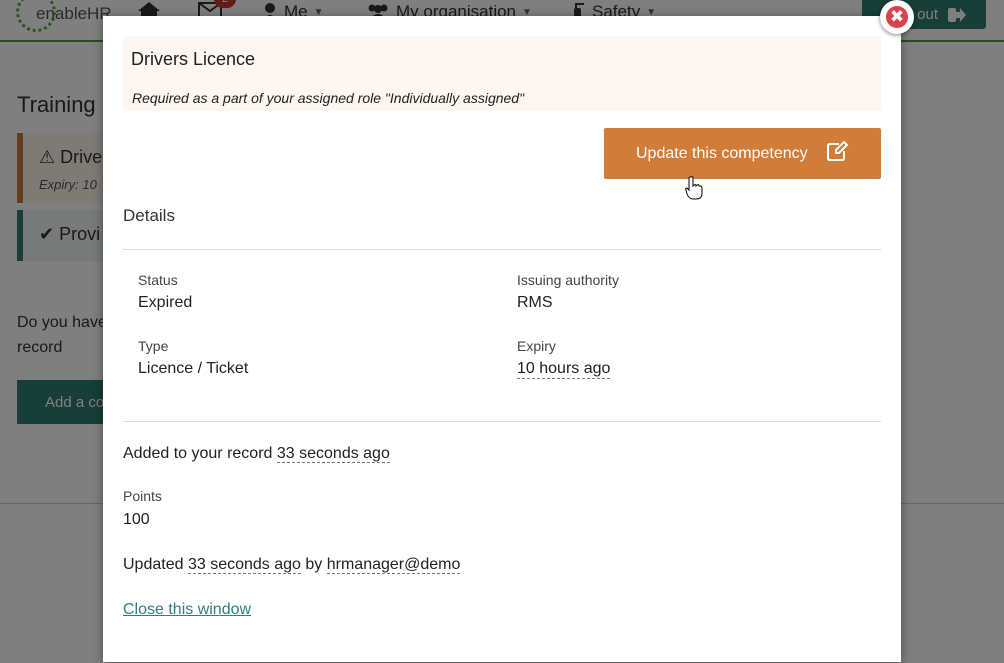 This screenshot has width=1004, height=663. What do you see at coordinates (153, 564) in the screenshot?
I see `updated-prefix: Updated` at bounding box center [153, 564].